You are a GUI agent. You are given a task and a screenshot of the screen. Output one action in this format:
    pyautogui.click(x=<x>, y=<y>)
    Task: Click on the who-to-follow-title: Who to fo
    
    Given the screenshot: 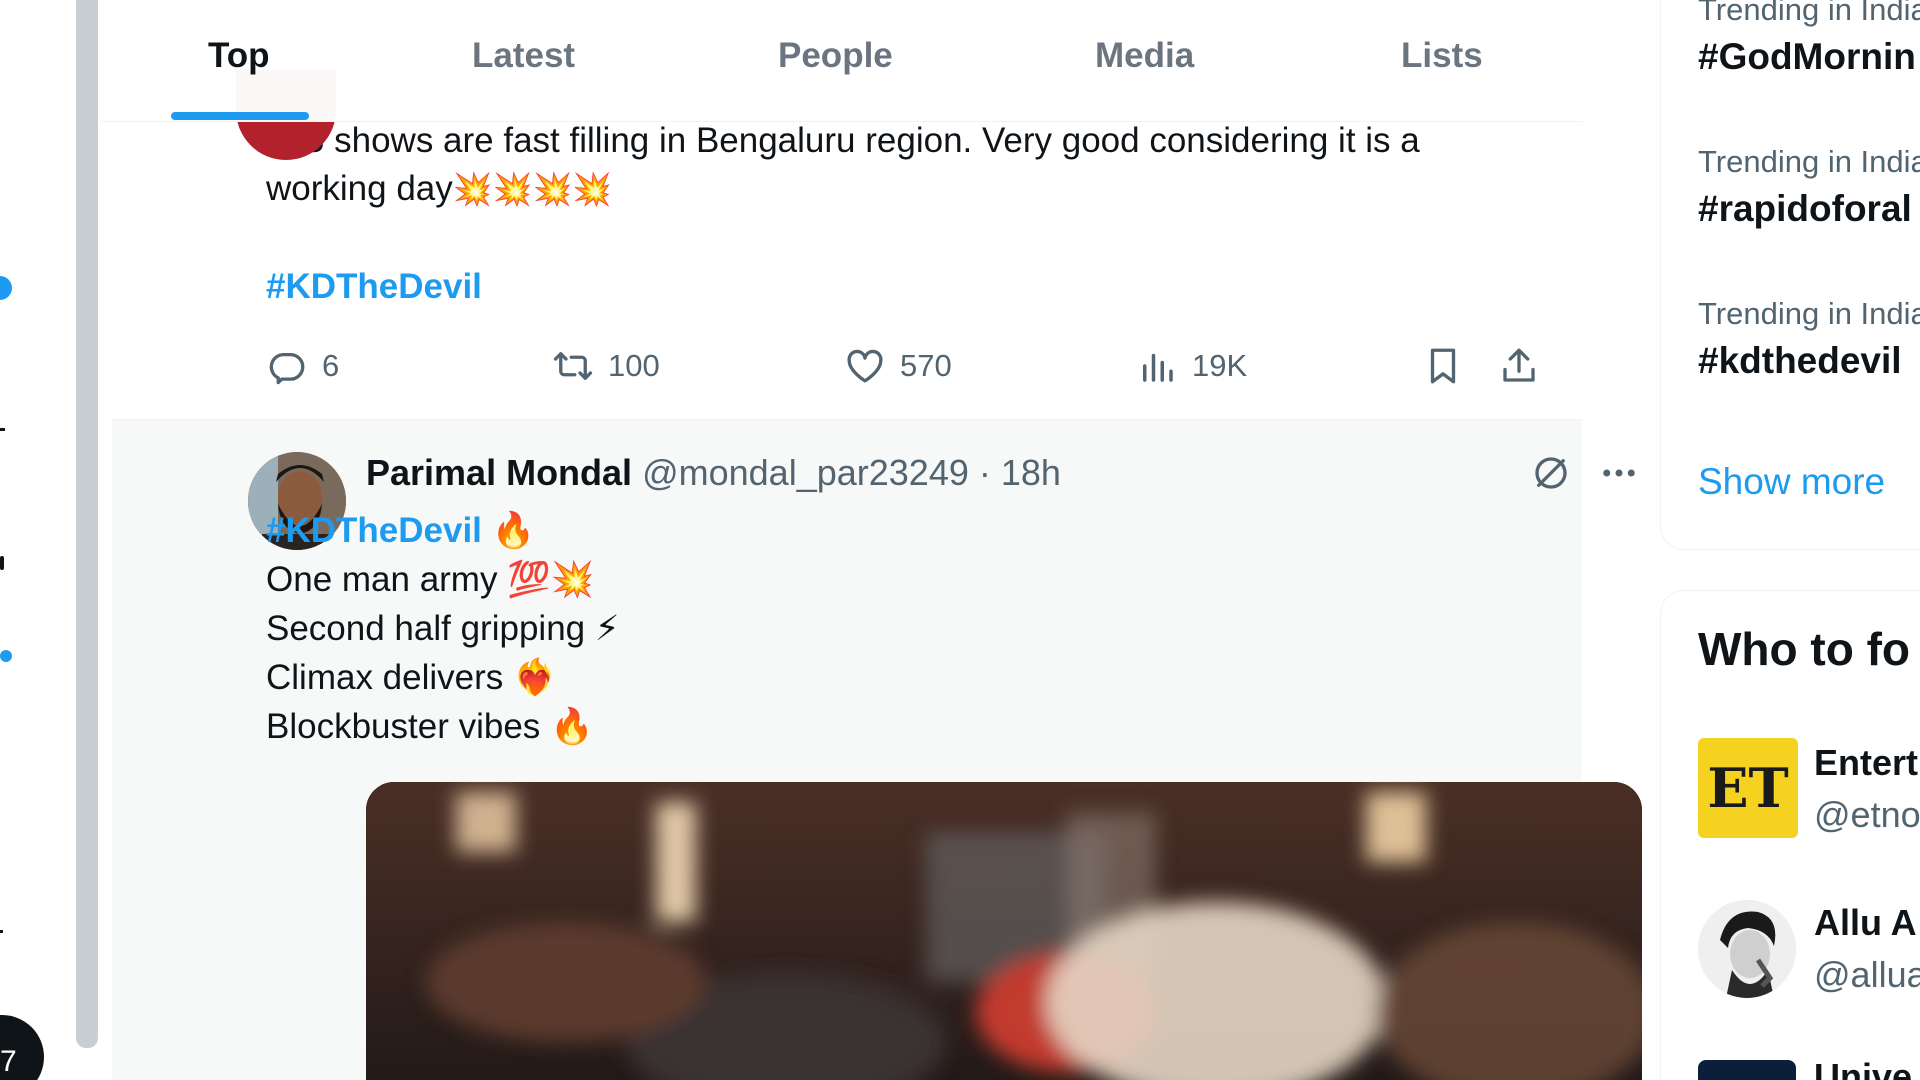 What is the action you would take?
    pyautogui.click(x=1804, y=649)
    